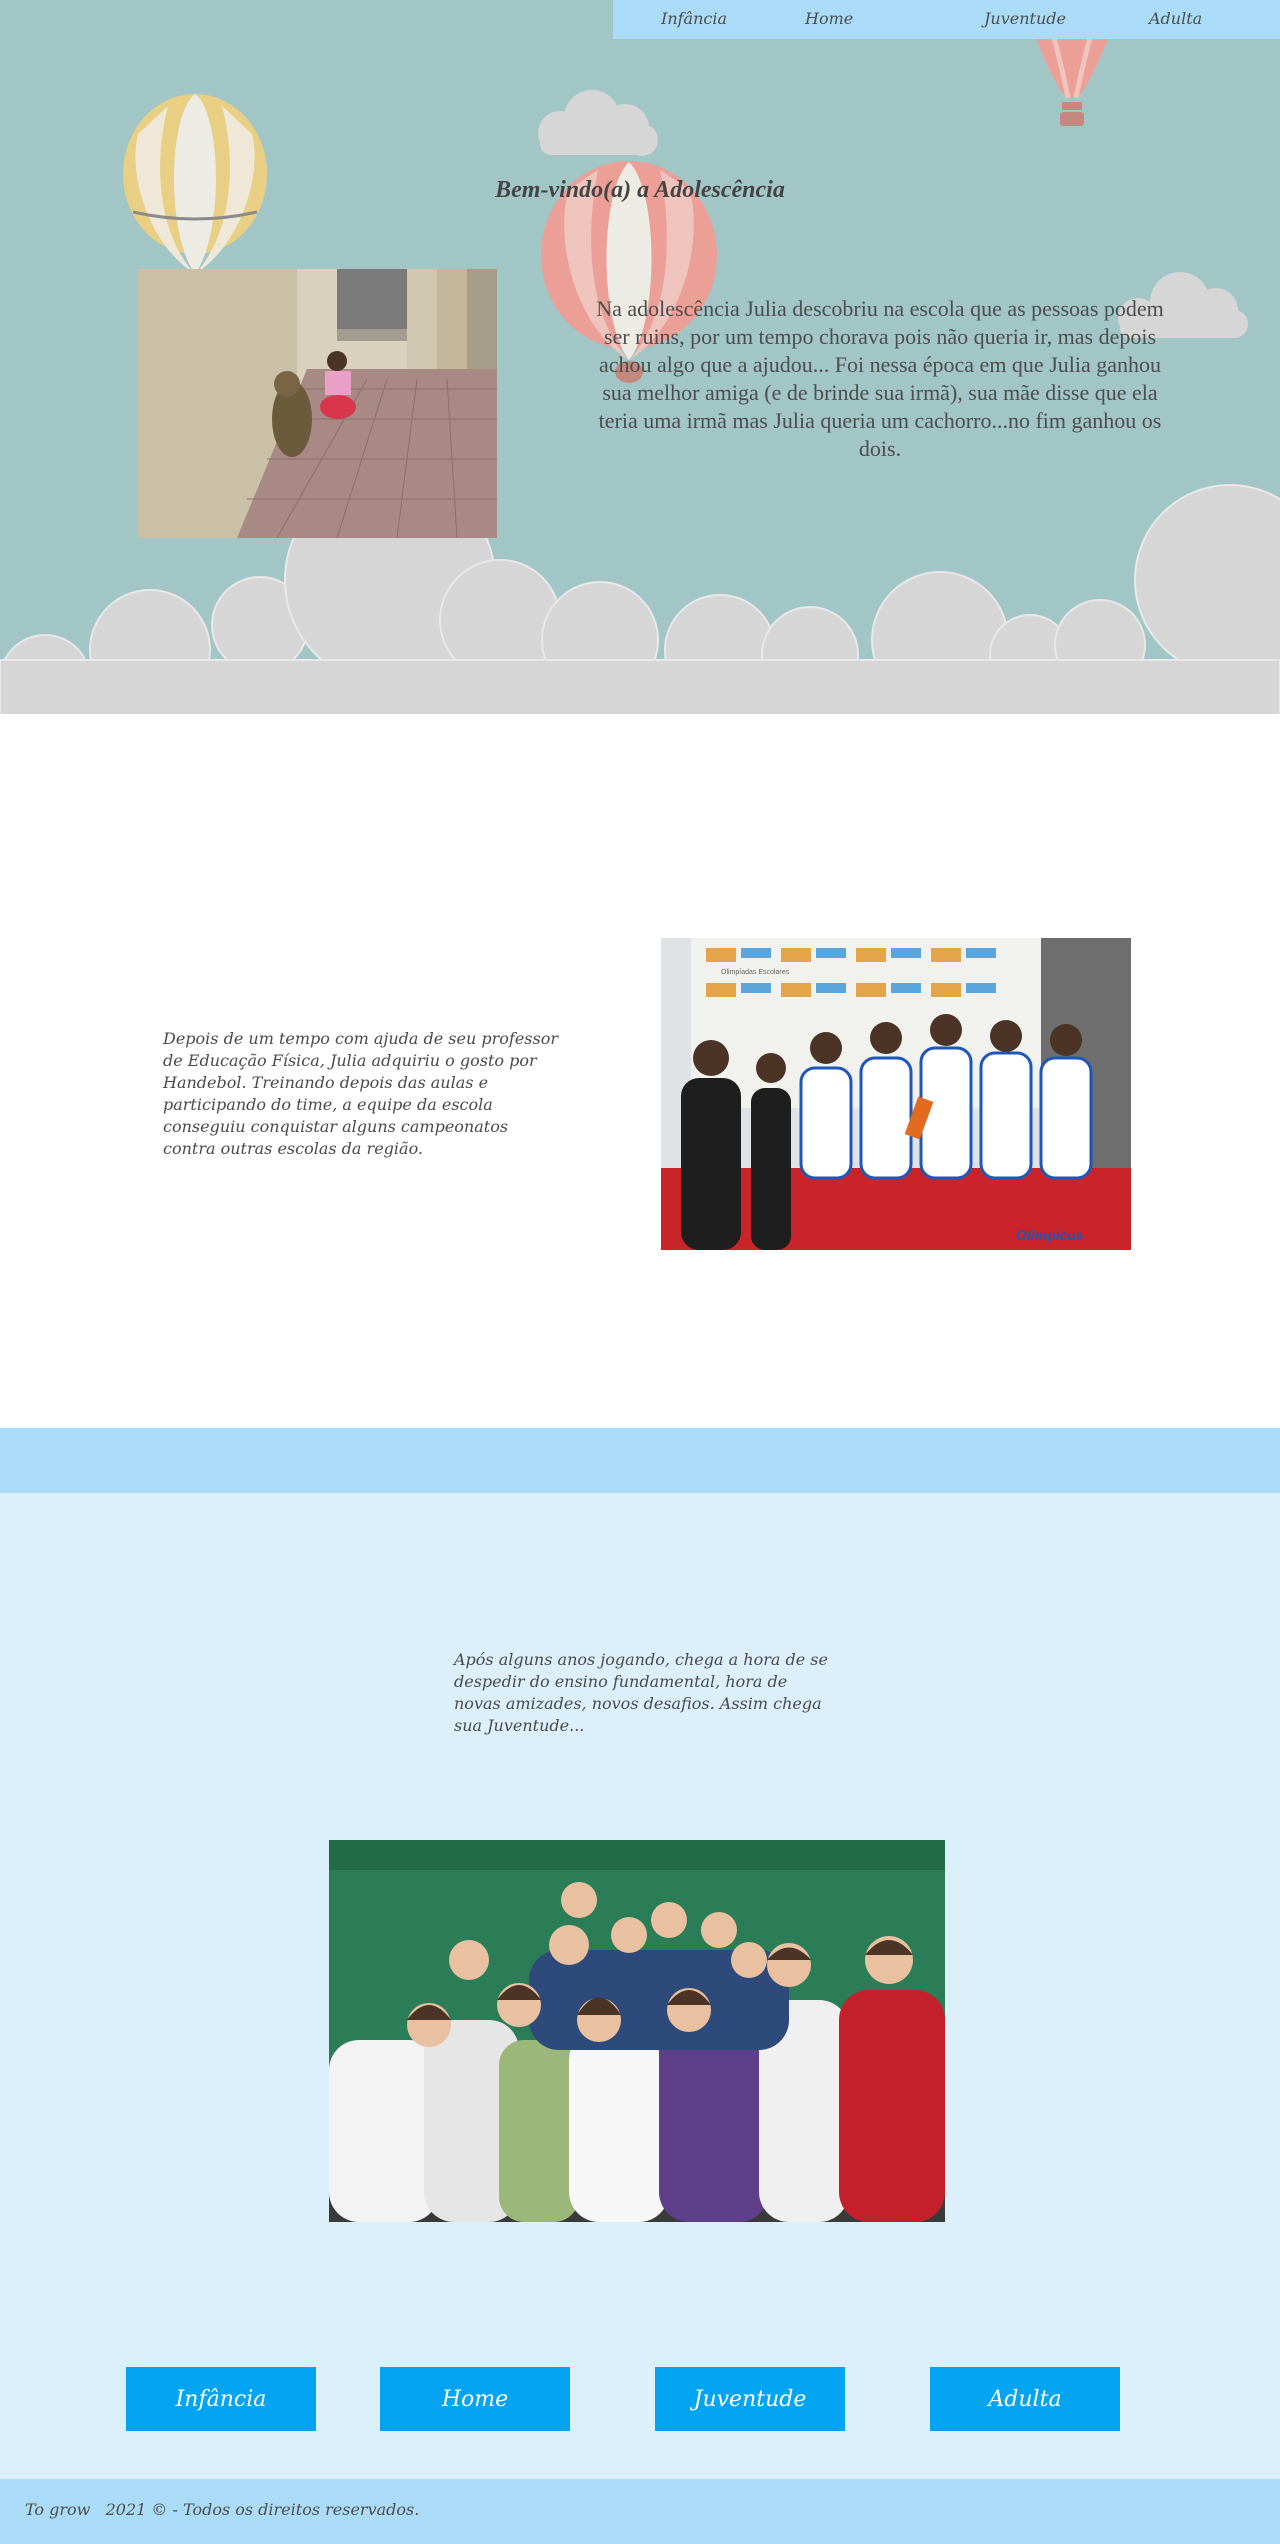  Describe the element at coordinates (637, 2031) in the screenshot. I see `friends-group-photo` at that location.